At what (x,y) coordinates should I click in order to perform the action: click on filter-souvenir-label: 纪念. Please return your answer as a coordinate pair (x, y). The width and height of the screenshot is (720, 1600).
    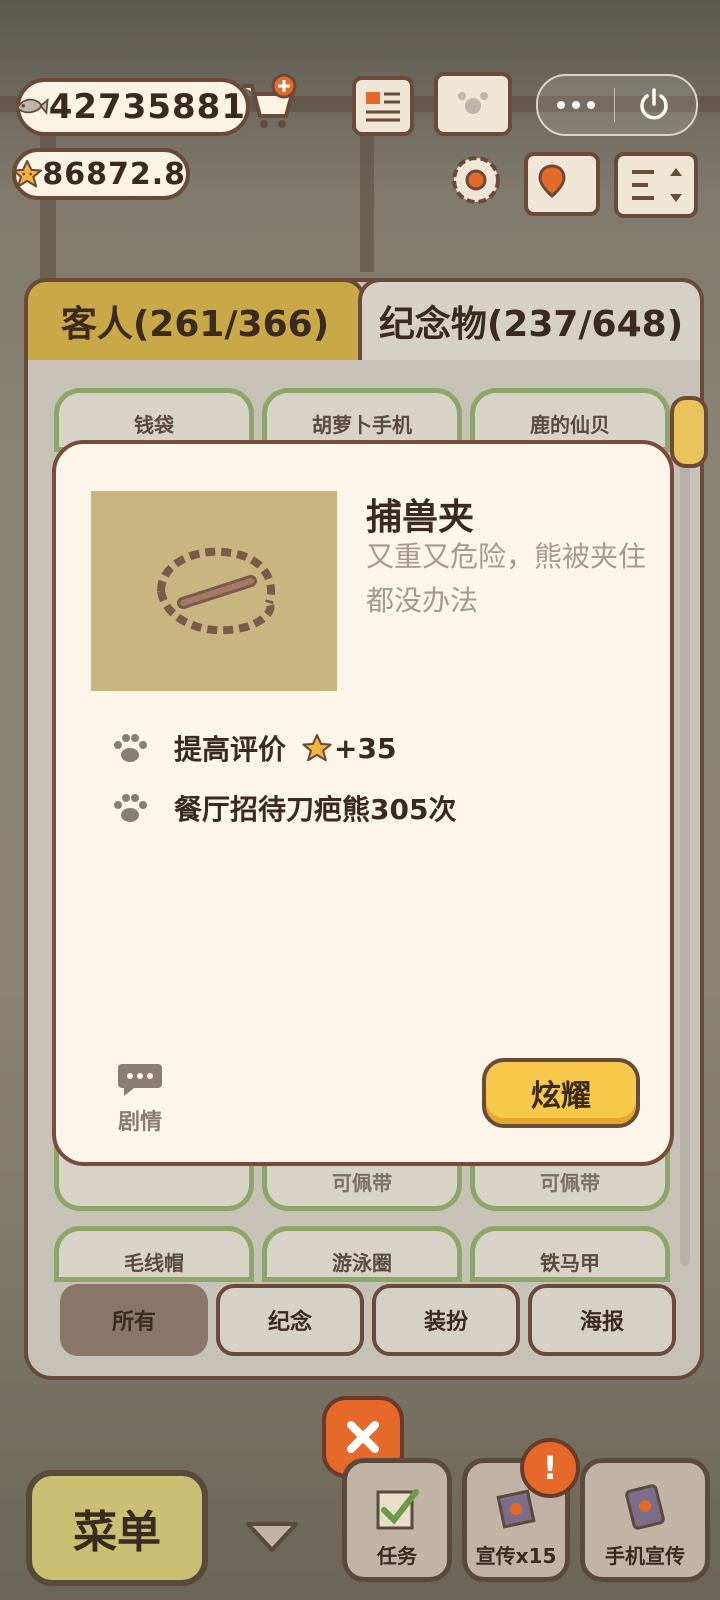
    Looking at the image, I should click on (289, 1322).